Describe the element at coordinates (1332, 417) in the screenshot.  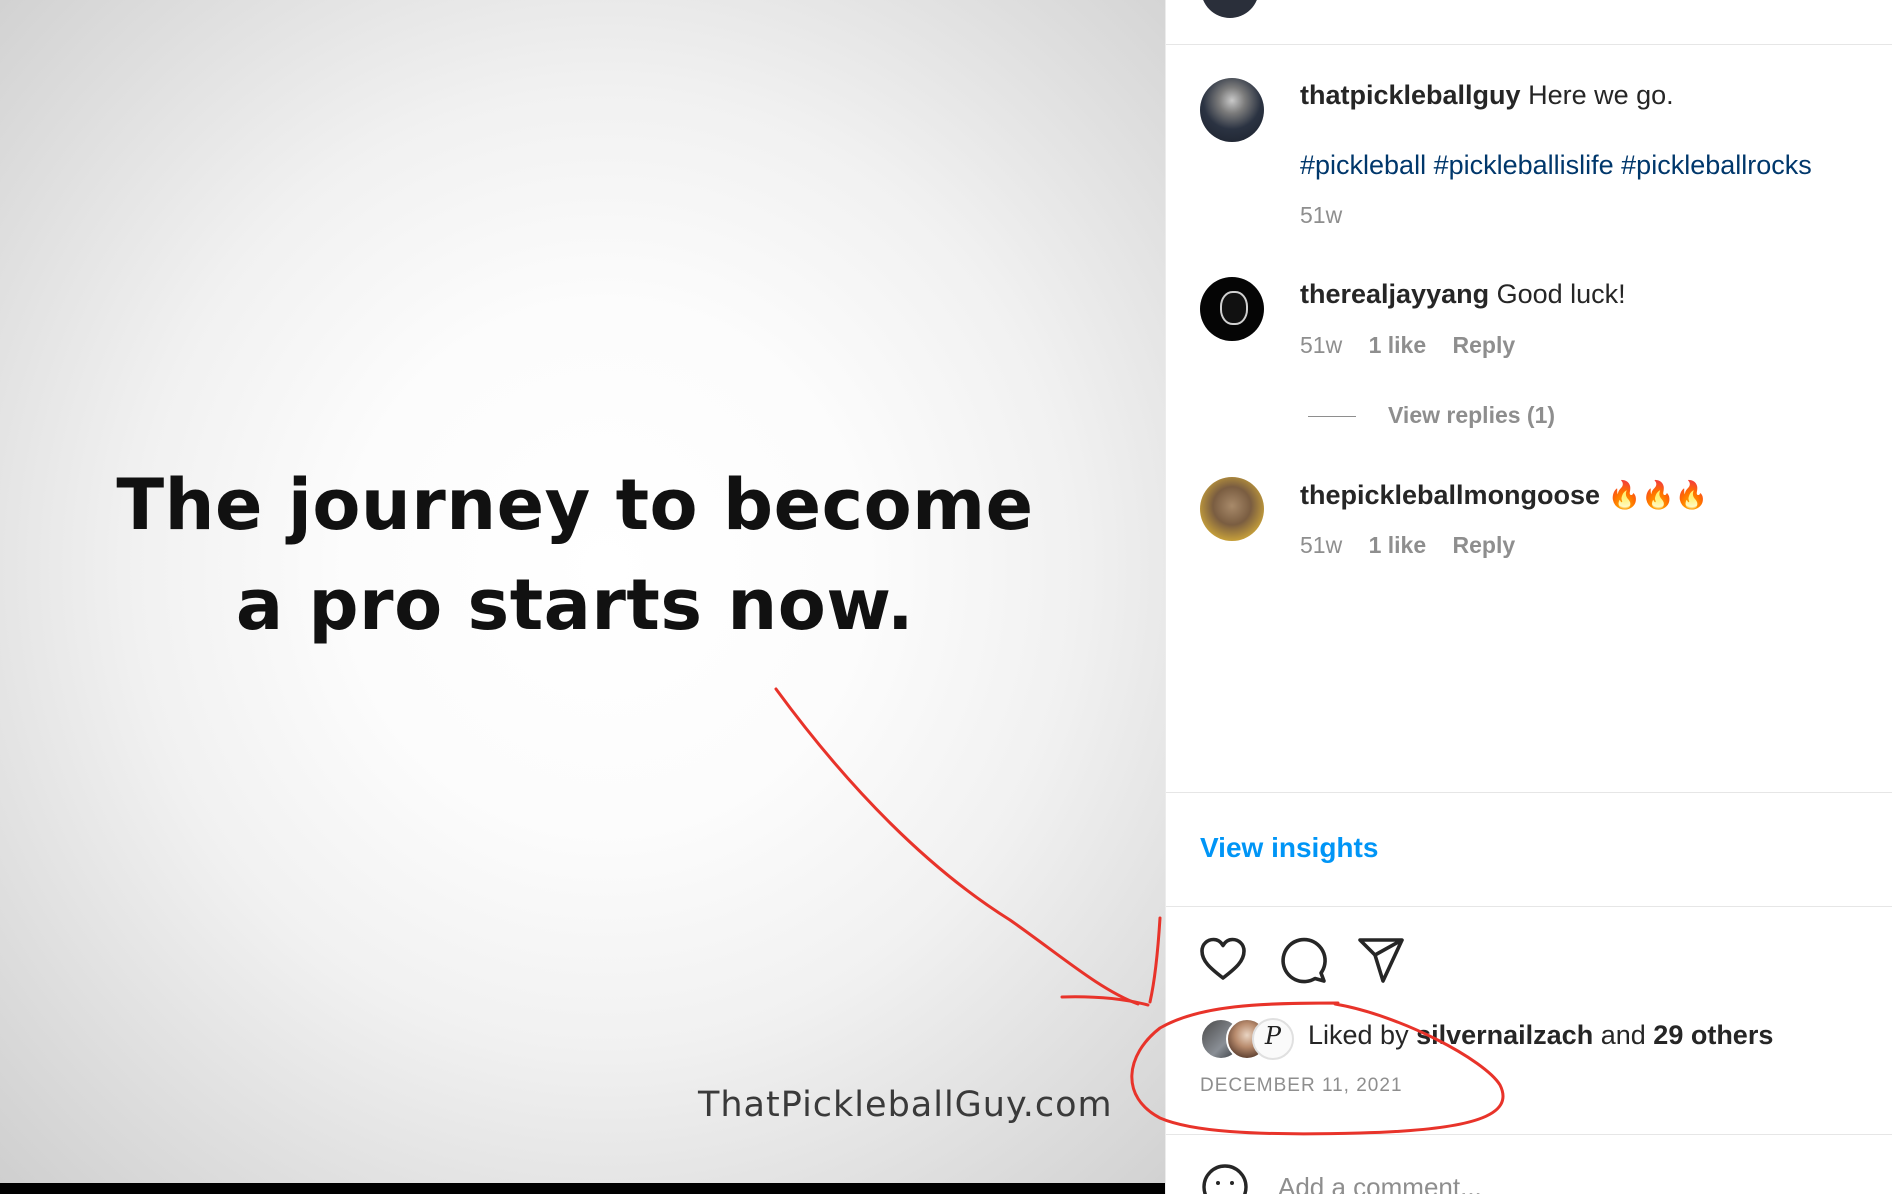
I see `view-replies-line` at that location.